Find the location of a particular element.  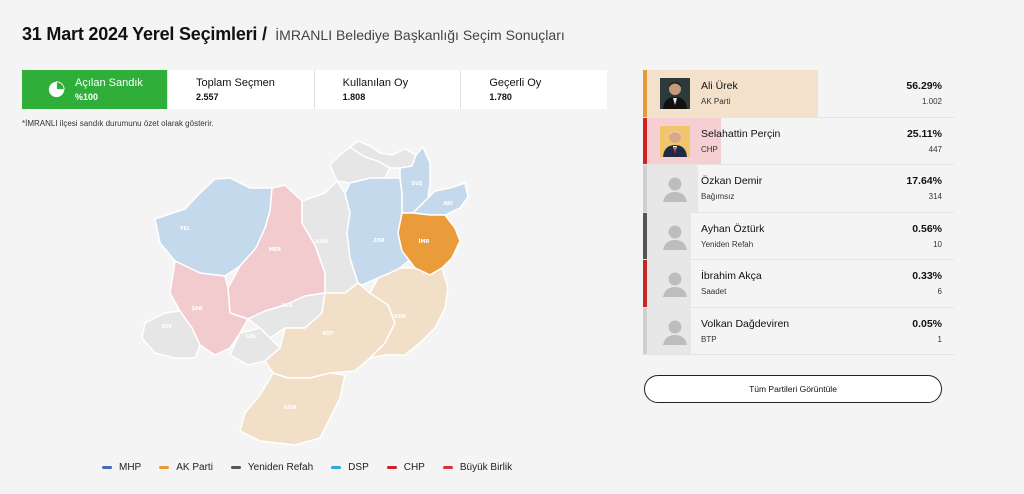

candidate-row: Ayhan Öztürk Yeniden Refah 0.56% 10 is located at coordinates (798, 236).